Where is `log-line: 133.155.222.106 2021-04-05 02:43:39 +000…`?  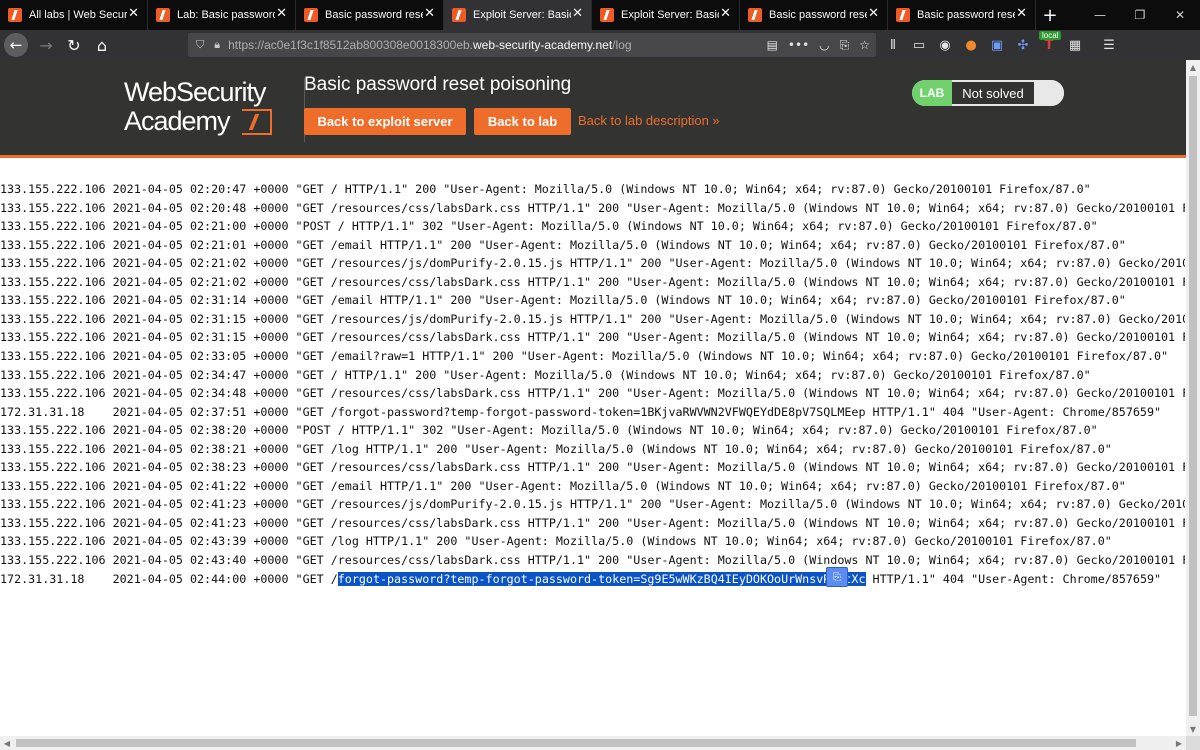
log-line: 133.155.222.106 2021-04-05 02:43:39 +000… is located at coordinates (556, 541).